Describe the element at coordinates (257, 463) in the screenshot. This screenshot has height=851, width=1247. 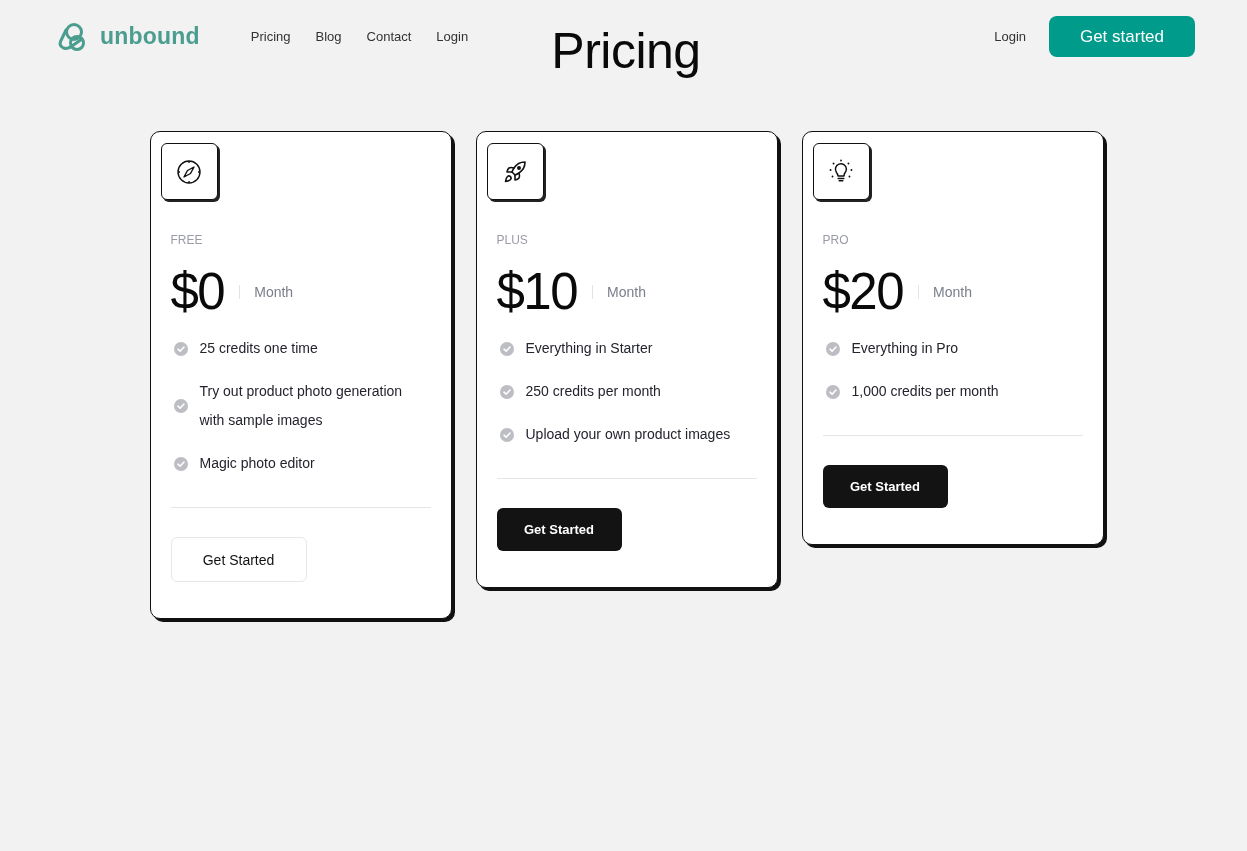
I see `feature-text: Magic photo editor` at that location.